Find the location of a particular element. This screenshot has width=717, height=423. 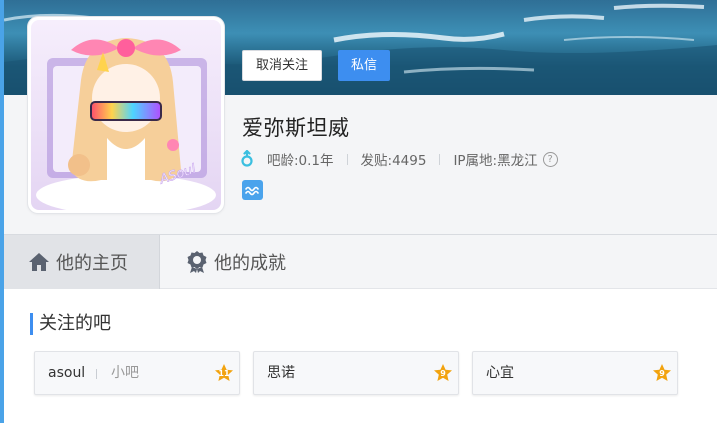

forum-age: 吧龄:0.1年 is located at coordinates (300, 161).